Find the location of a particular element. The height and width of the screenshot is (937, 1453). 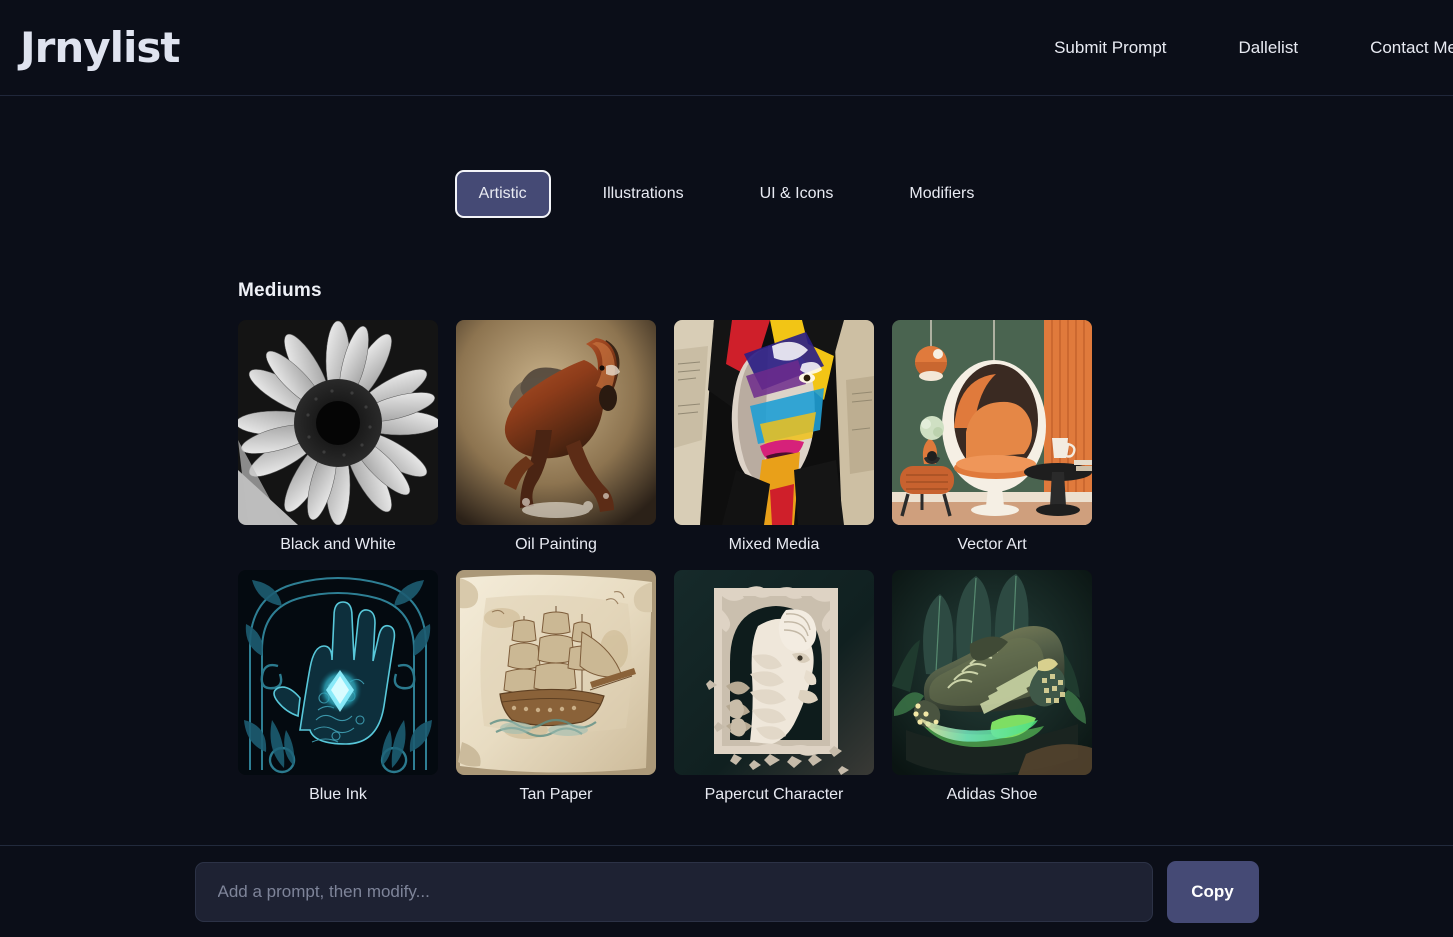

prompt-input is located at coordinates (673, 891).